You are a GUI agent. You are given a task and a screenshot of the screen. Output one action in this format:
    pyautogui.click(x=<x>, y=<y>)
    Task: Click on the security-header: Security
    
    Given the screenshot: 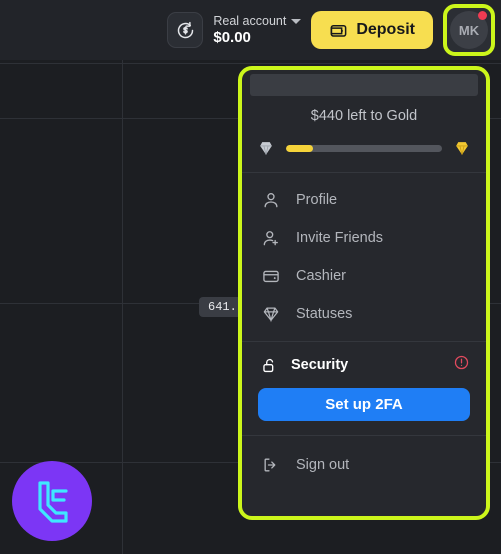 What is the action you would take?
    pyautogui.click(x=364, y=365)
    